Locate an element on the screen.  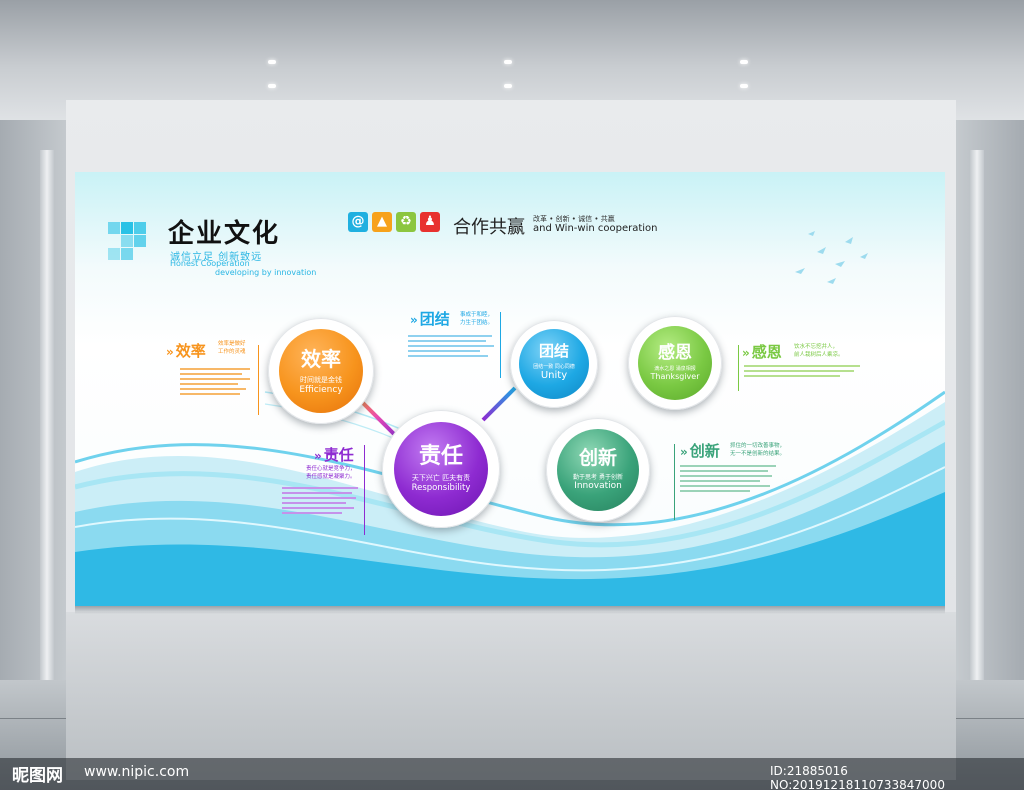
node-efficiency: 效率 时间就是金钱 Efficiency is located at coordinates (321, 371).